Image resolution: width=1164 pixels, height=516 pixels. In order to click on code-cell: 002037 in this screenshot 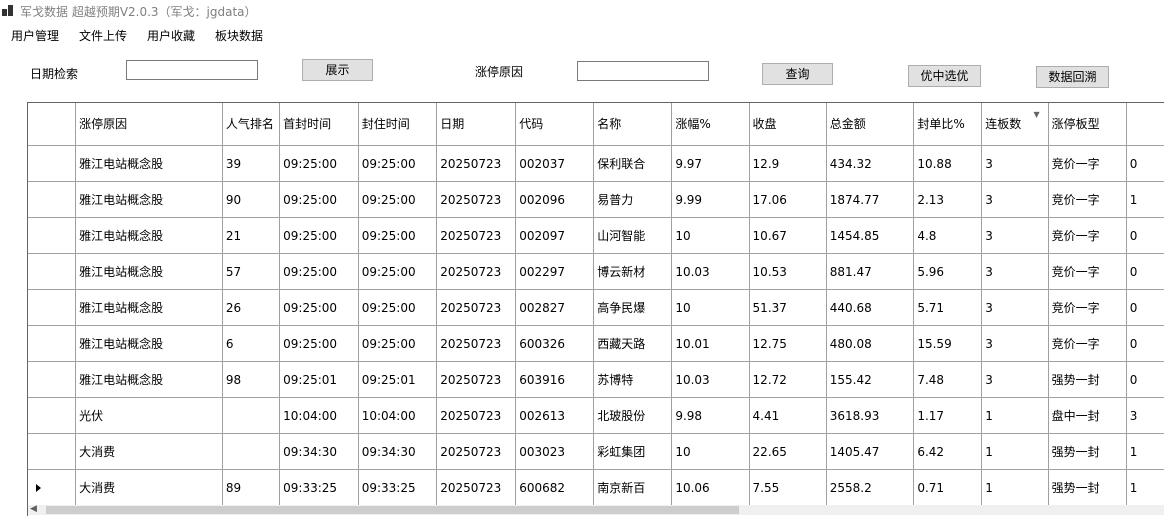, I will do `click(555, 163)`.